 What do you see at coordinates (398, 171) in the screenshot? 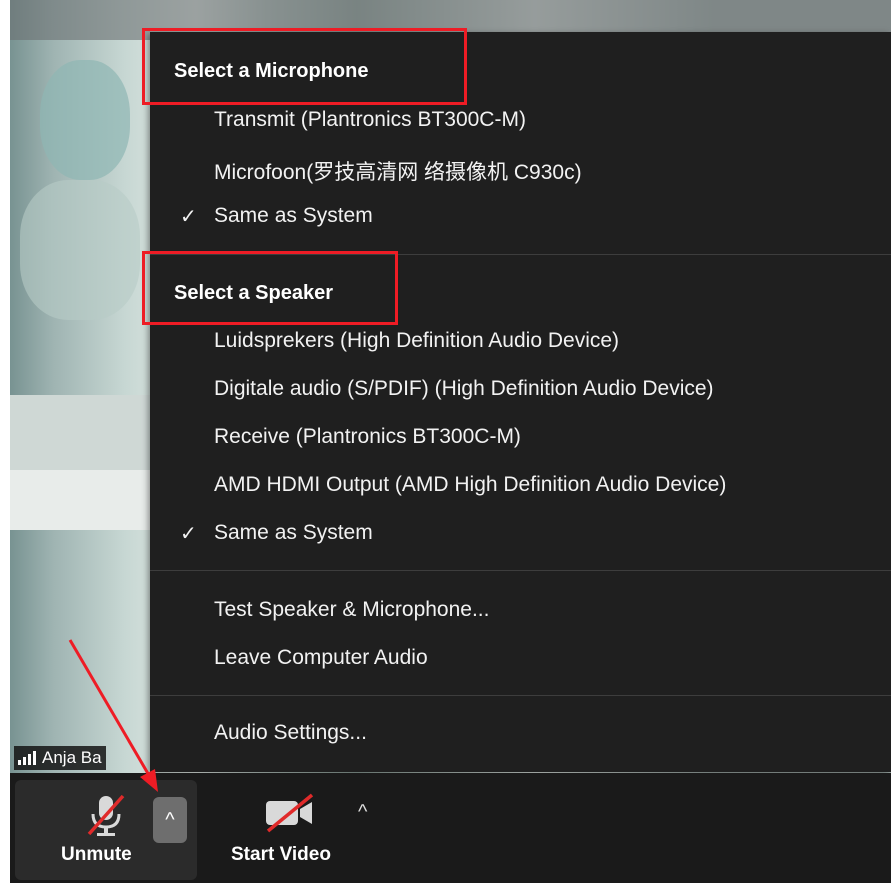
I see `microphone-option-microfoon: Microfoon(罗技高清网 络摄像机 C930c)` at bounding box center [398, 171].